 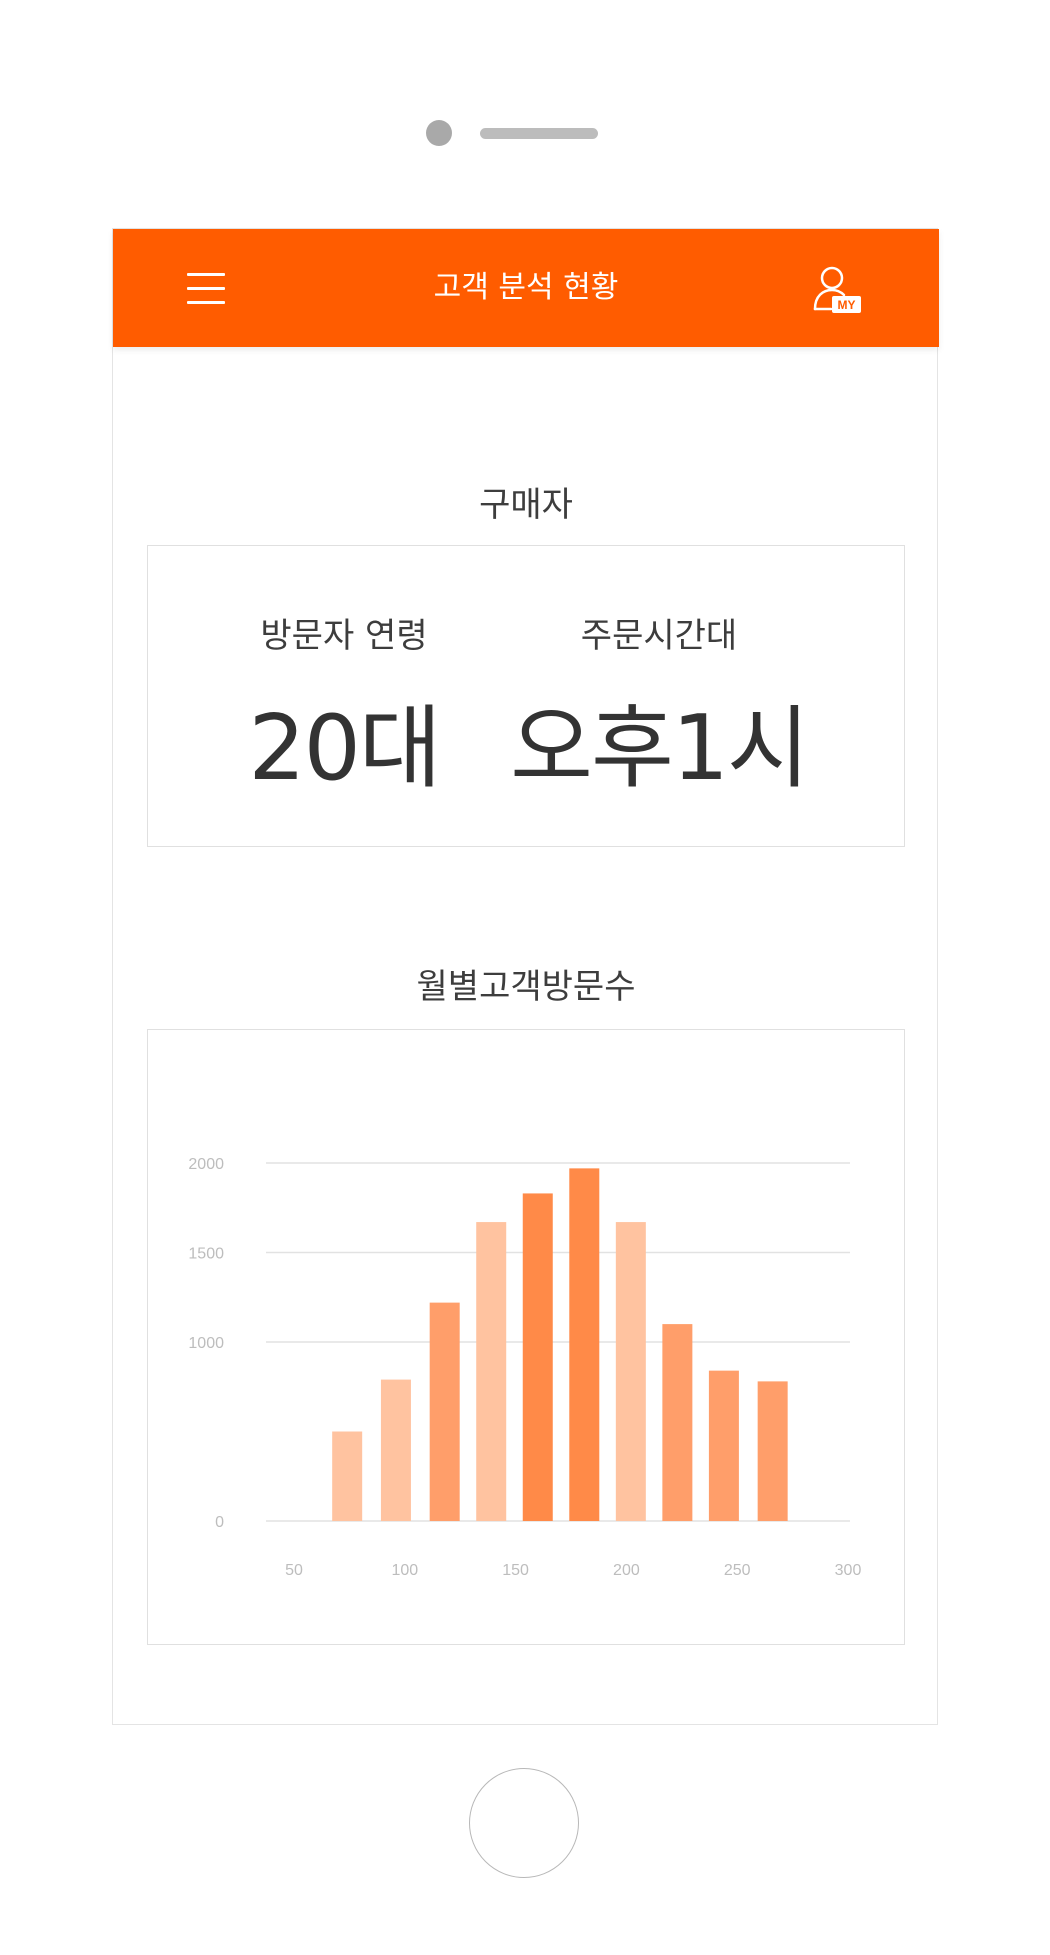 I want to click on my-page-button: MY, so click(x=838, y=289).